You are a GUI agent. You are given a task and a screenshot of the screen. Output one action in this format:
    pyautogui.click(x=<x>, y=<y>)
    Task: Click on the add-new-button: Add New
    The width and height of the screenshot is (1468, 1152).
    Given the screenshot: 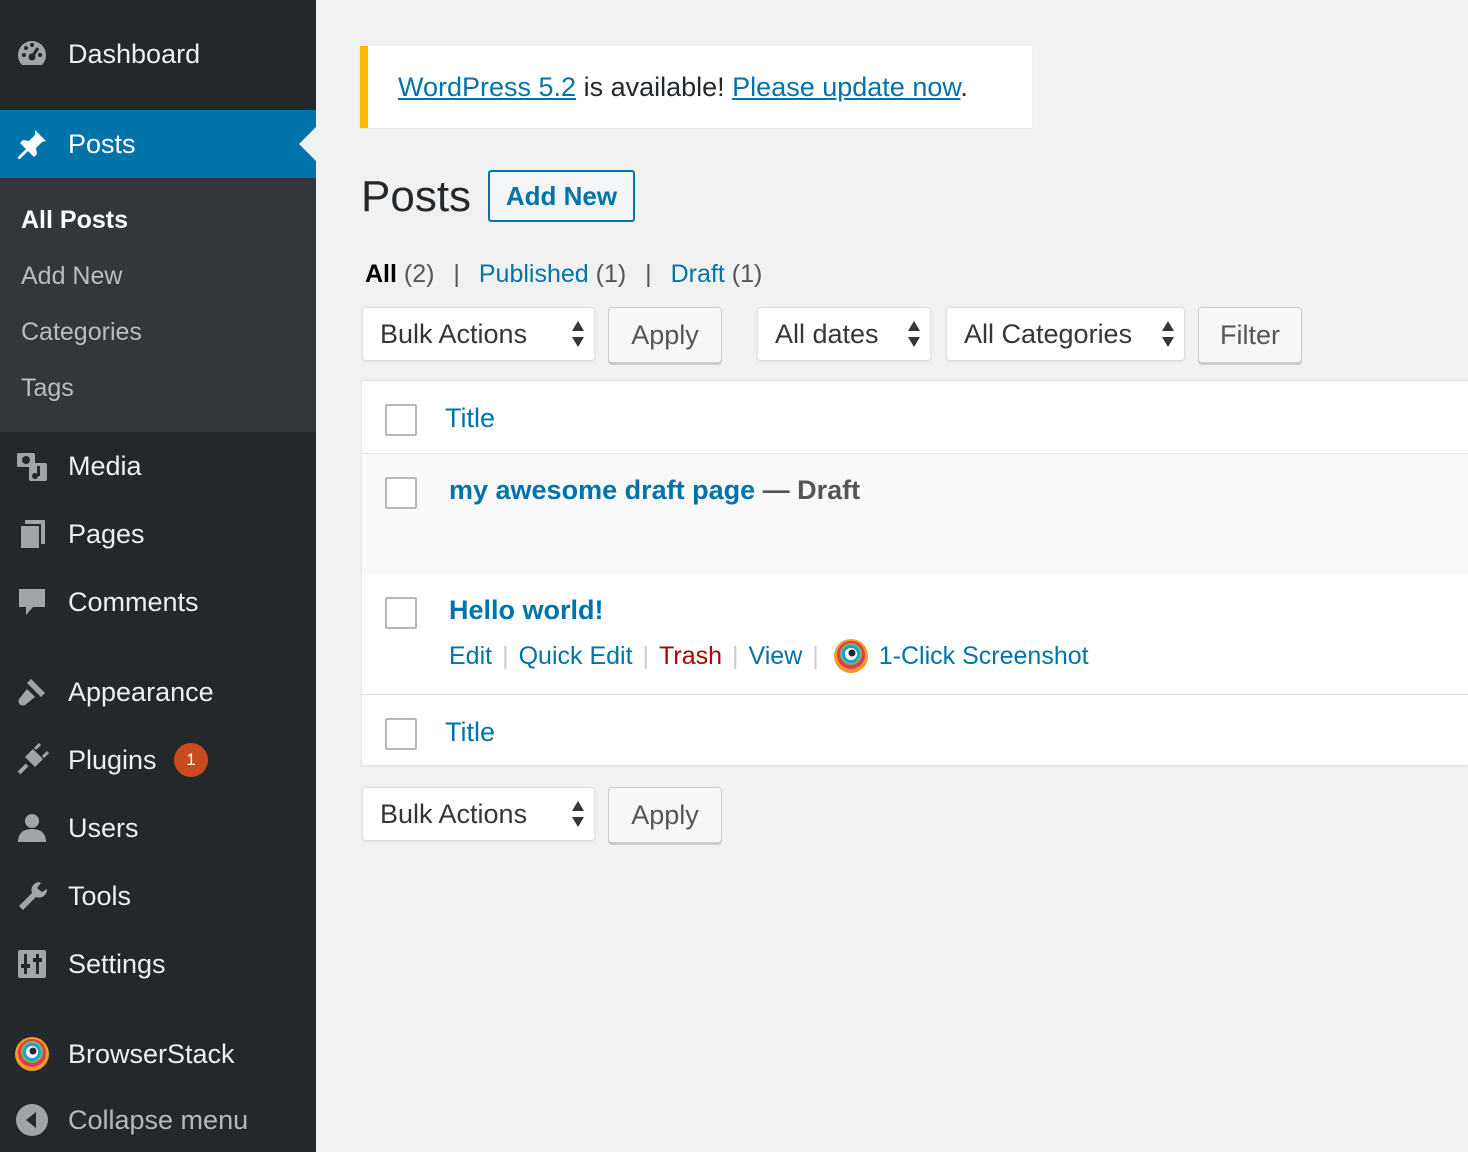 What is the action you would take?
    pyautogui.click(x=561, y=196)
    